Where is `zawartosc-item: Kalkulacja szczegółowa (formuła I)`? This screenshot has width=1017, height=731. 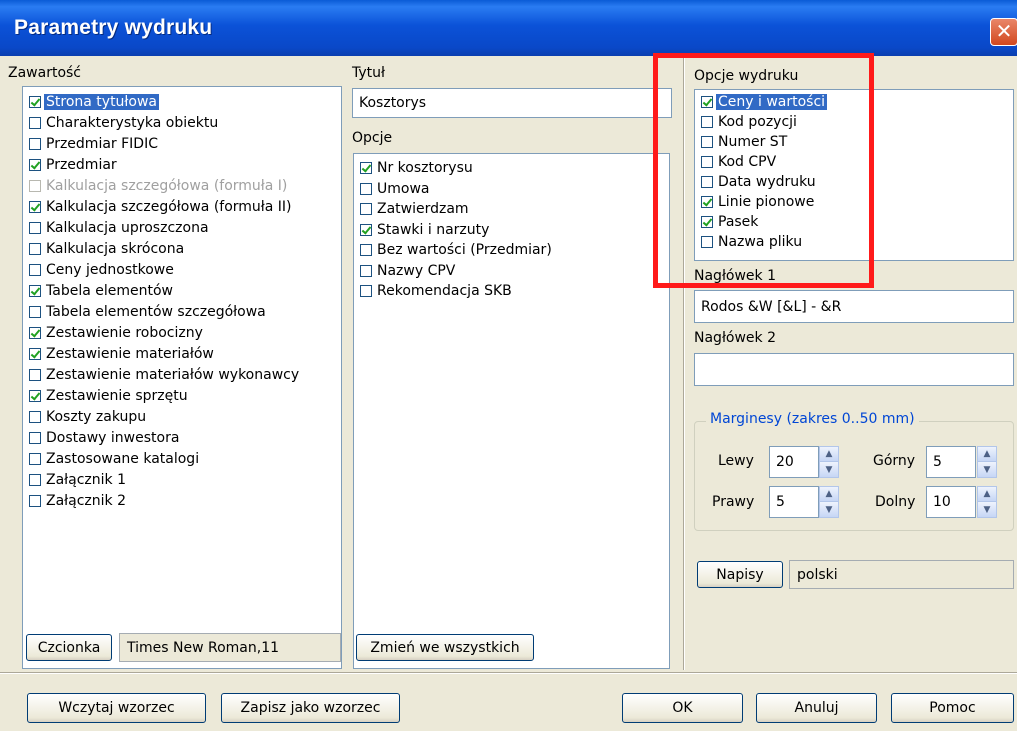 zawartosc-item: Kalkulacja szczegółowa (formuła I) is located at coordinates (158, 186).